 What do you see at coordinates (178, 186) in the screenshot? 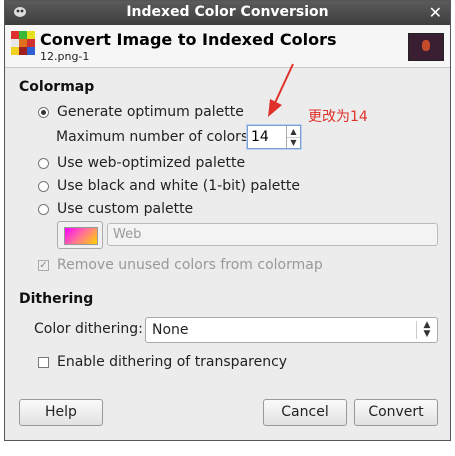
I see `radio-label: Use black and white (1-bit) palette` at bounding box center [178, 186].